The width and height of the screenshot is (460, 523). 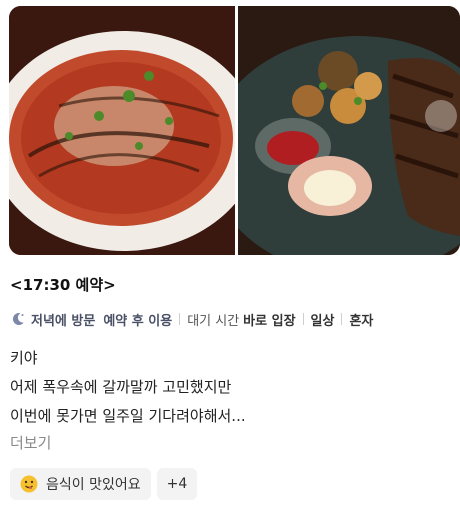 I want to click on crescent-moon-icon, so click(x=18, y=318).